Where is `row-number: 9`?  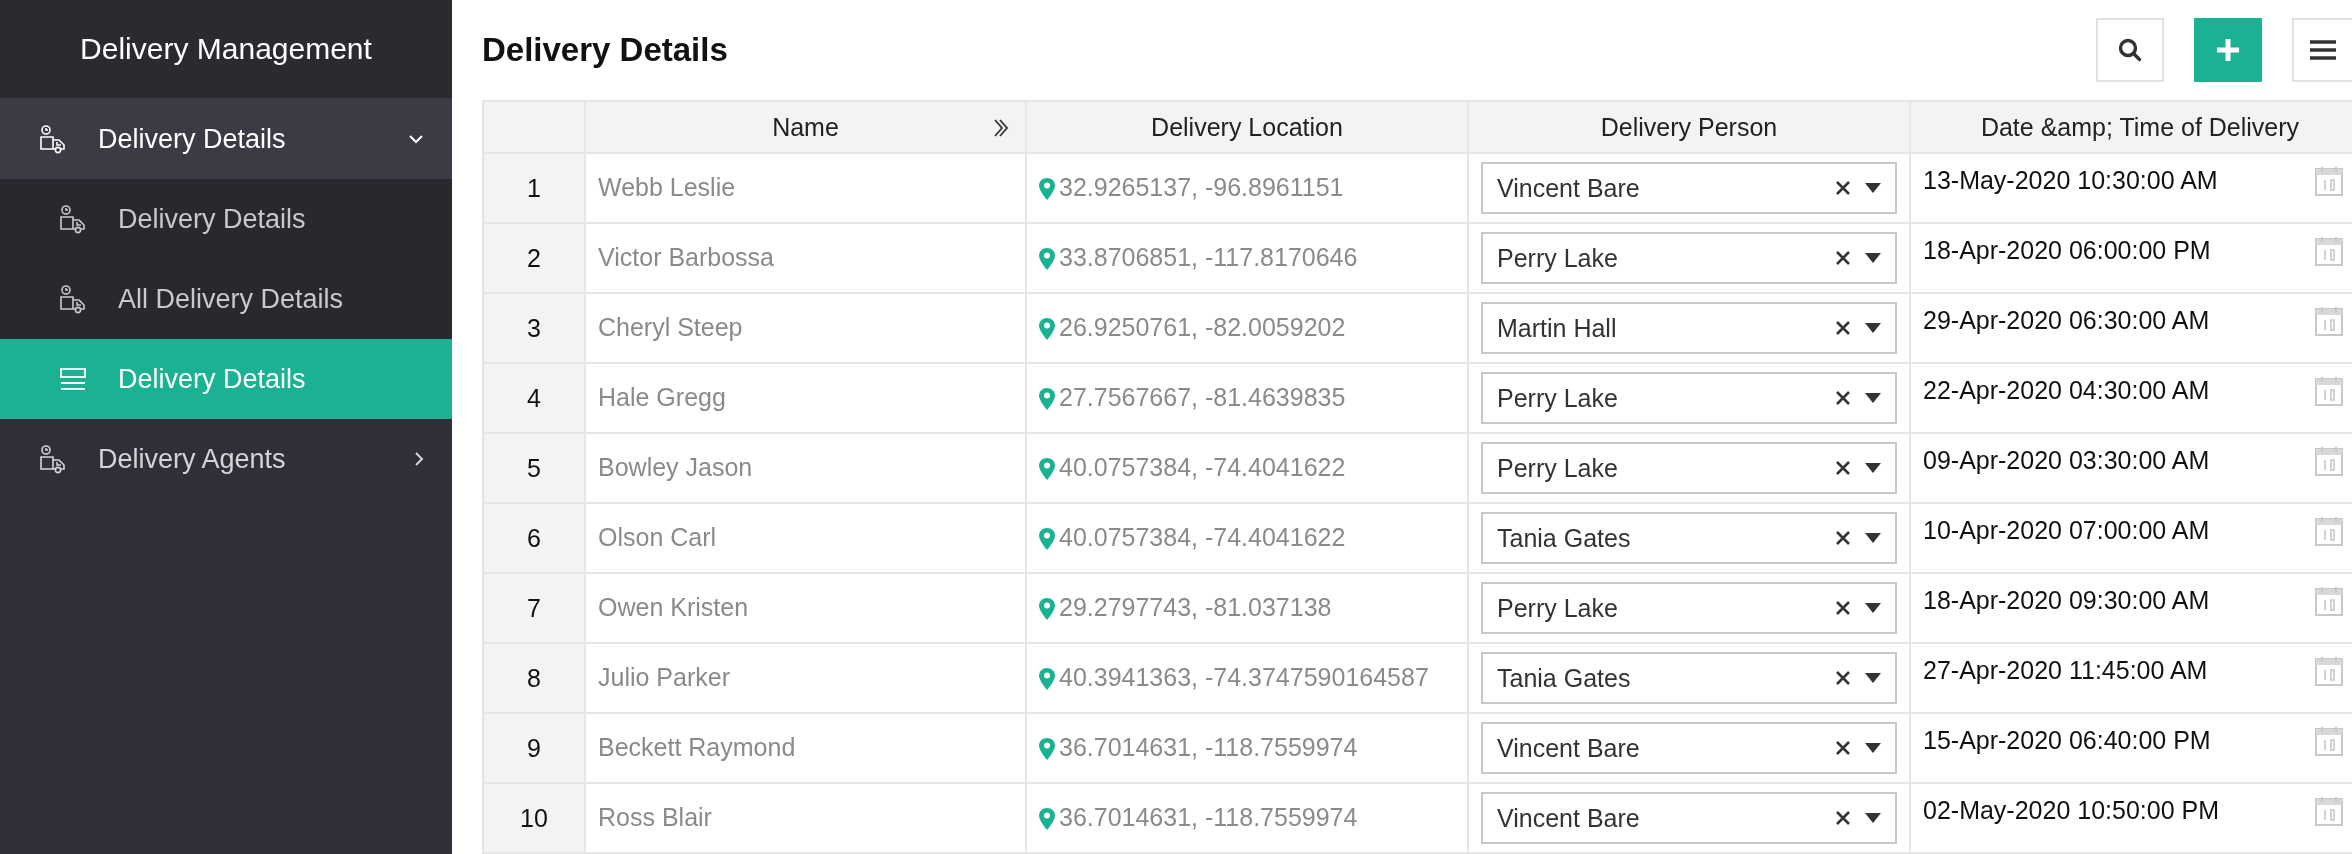
row-number: 9 is located at coordinates (535, 749).